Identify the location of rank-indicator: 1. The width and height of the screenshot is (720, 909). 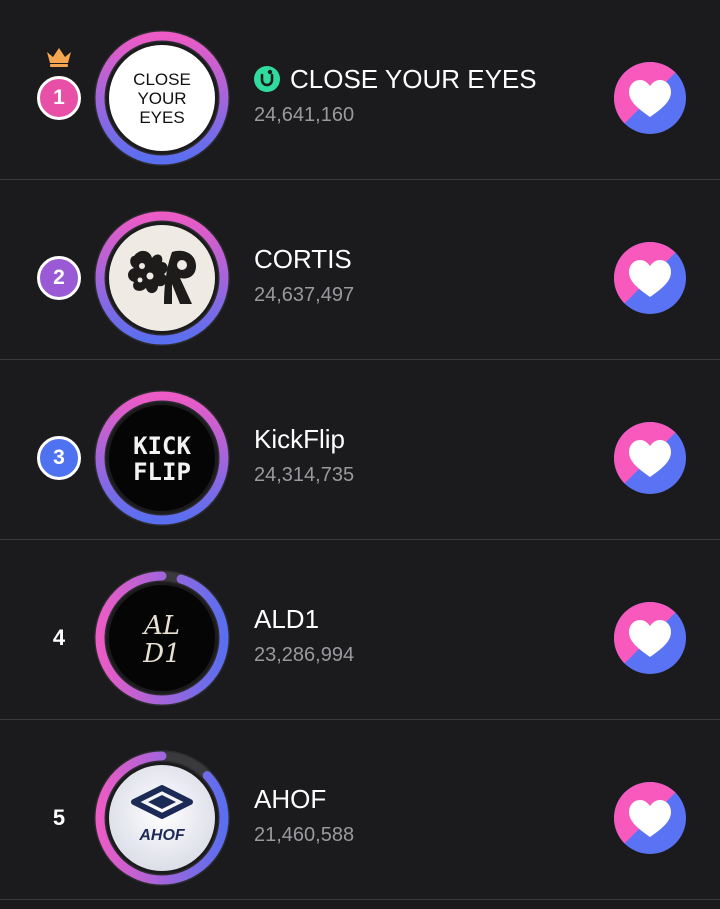
(59, 98).